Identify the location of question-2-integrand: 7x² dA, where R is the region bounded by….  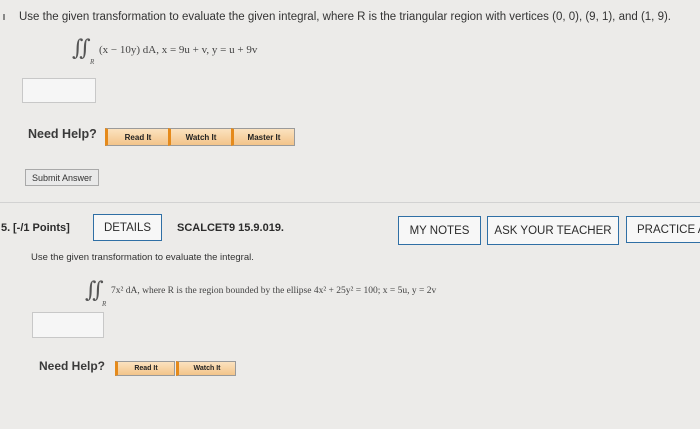
(274, 291).